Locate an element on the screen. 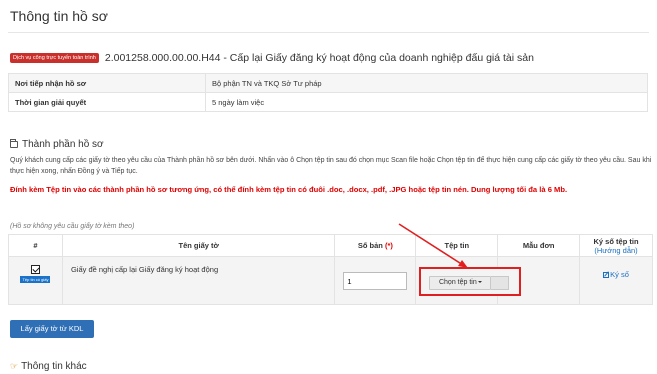 The image size is (657, 374). file-name-slot is located at coordinates (500, 283).